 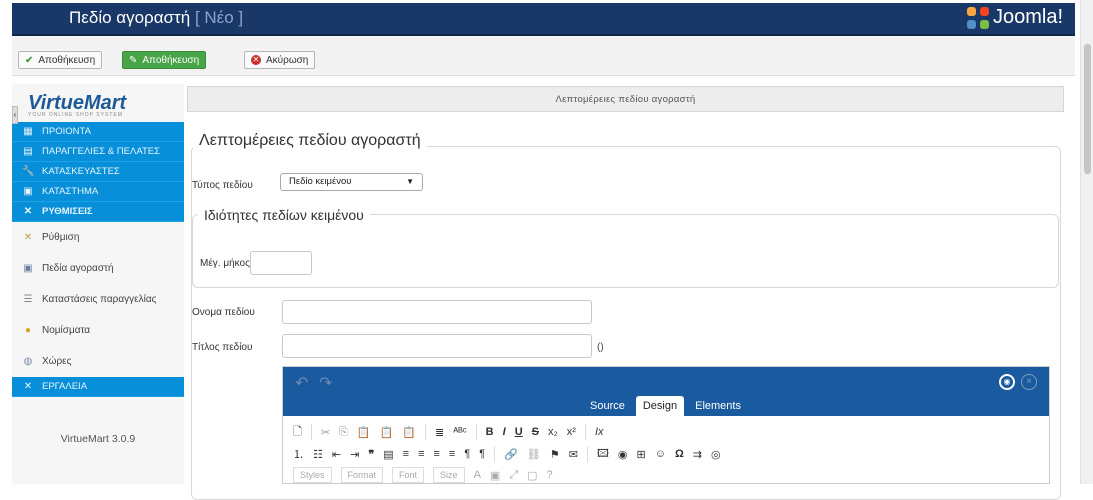 I want to click on sidebar-collapse-handle: ‹, so click(x=15, y=115).